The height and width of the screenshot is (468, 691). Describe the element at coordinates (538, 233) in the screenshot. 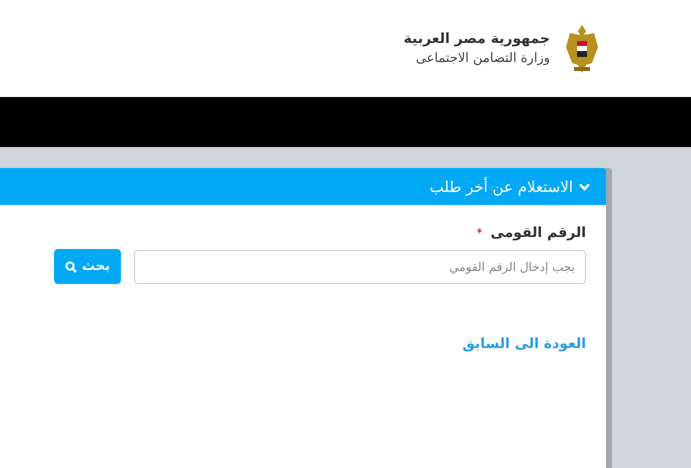

I see `field-label: الرقم القومى` at that location.